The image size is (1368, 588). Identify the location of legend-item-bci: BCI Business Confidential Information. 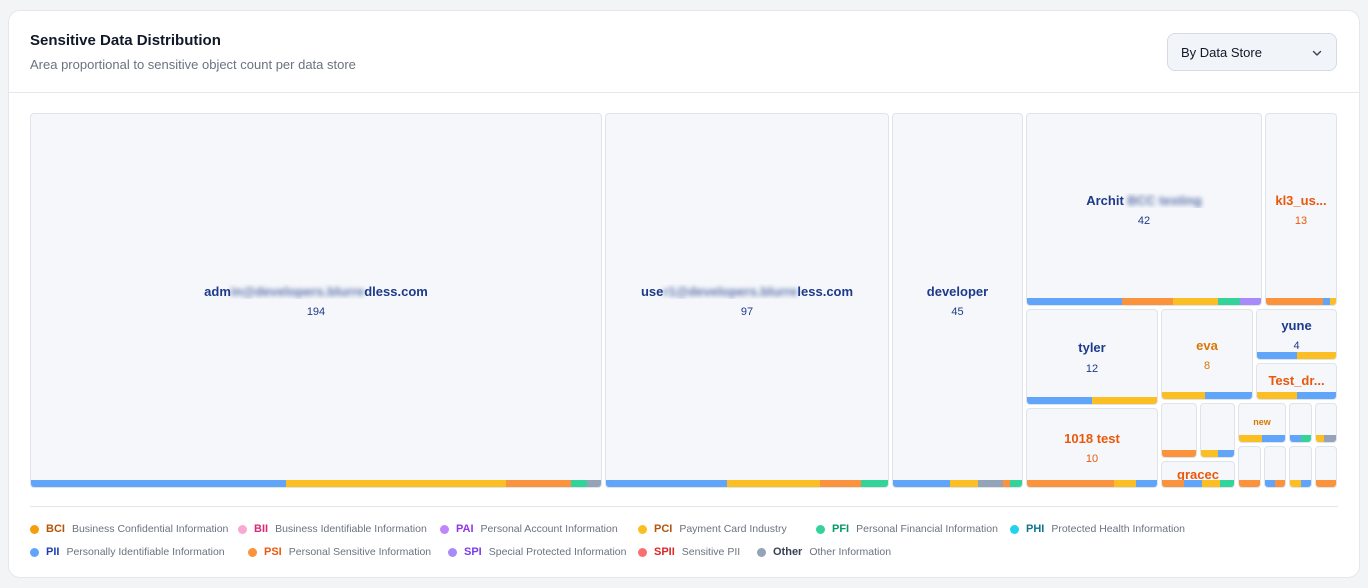
(129, 529).